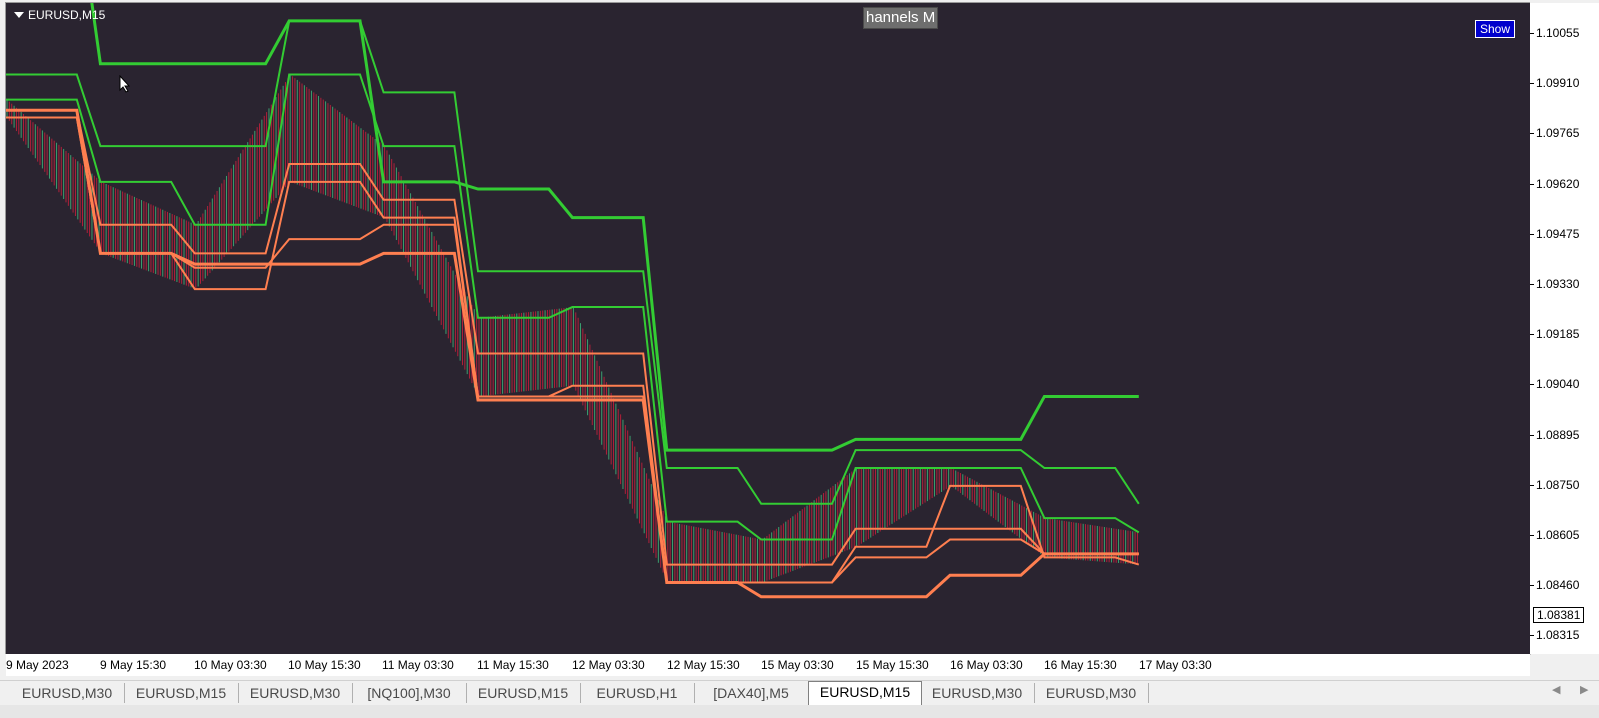 The width and height of the screenshot is (1599, 718). I want to click on chevron-left-icon: ◀, so click(1556, 689).